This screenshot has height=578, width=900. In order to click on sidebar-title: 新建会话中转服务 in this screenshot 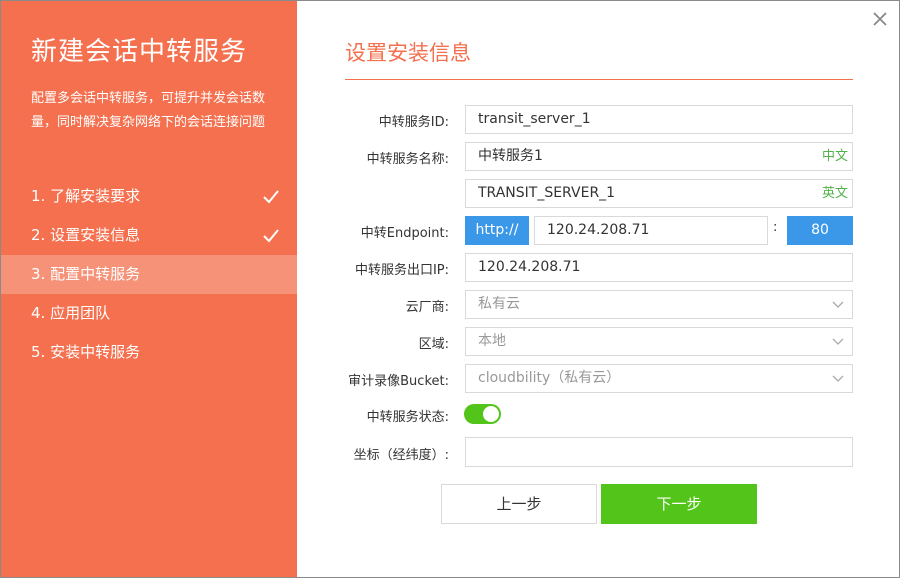, I will do `click(139, 52)`.